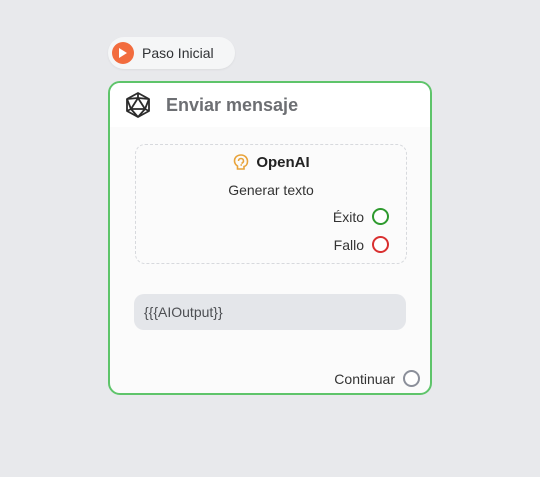 This screenshot has height=477, width=540. Describe the element at coordinates (411, 378) in the screenshot. I see `continue-handle` at that location.